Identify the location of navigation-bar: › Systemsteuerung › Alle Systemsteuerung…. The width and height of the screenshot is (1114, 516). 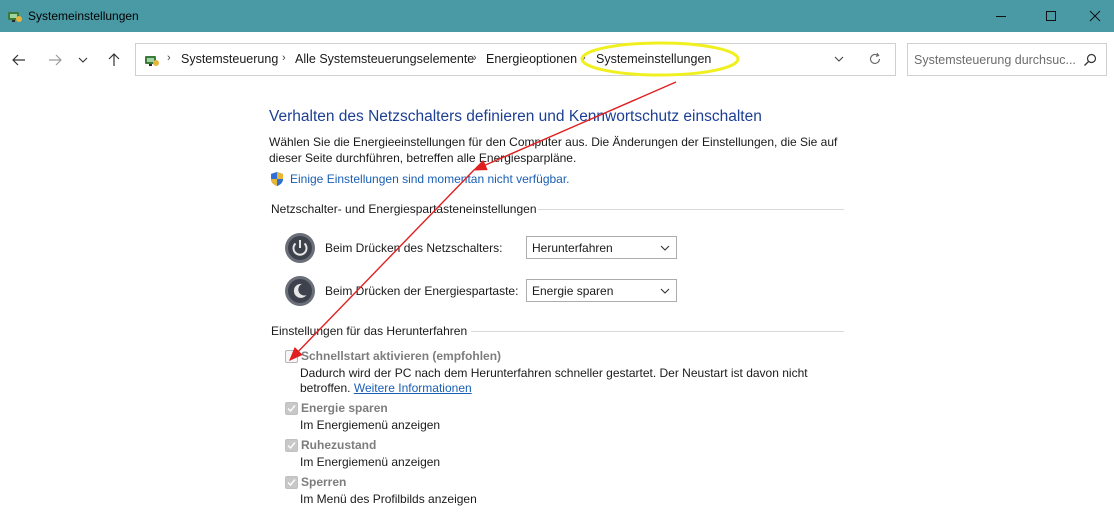
(557, 59).